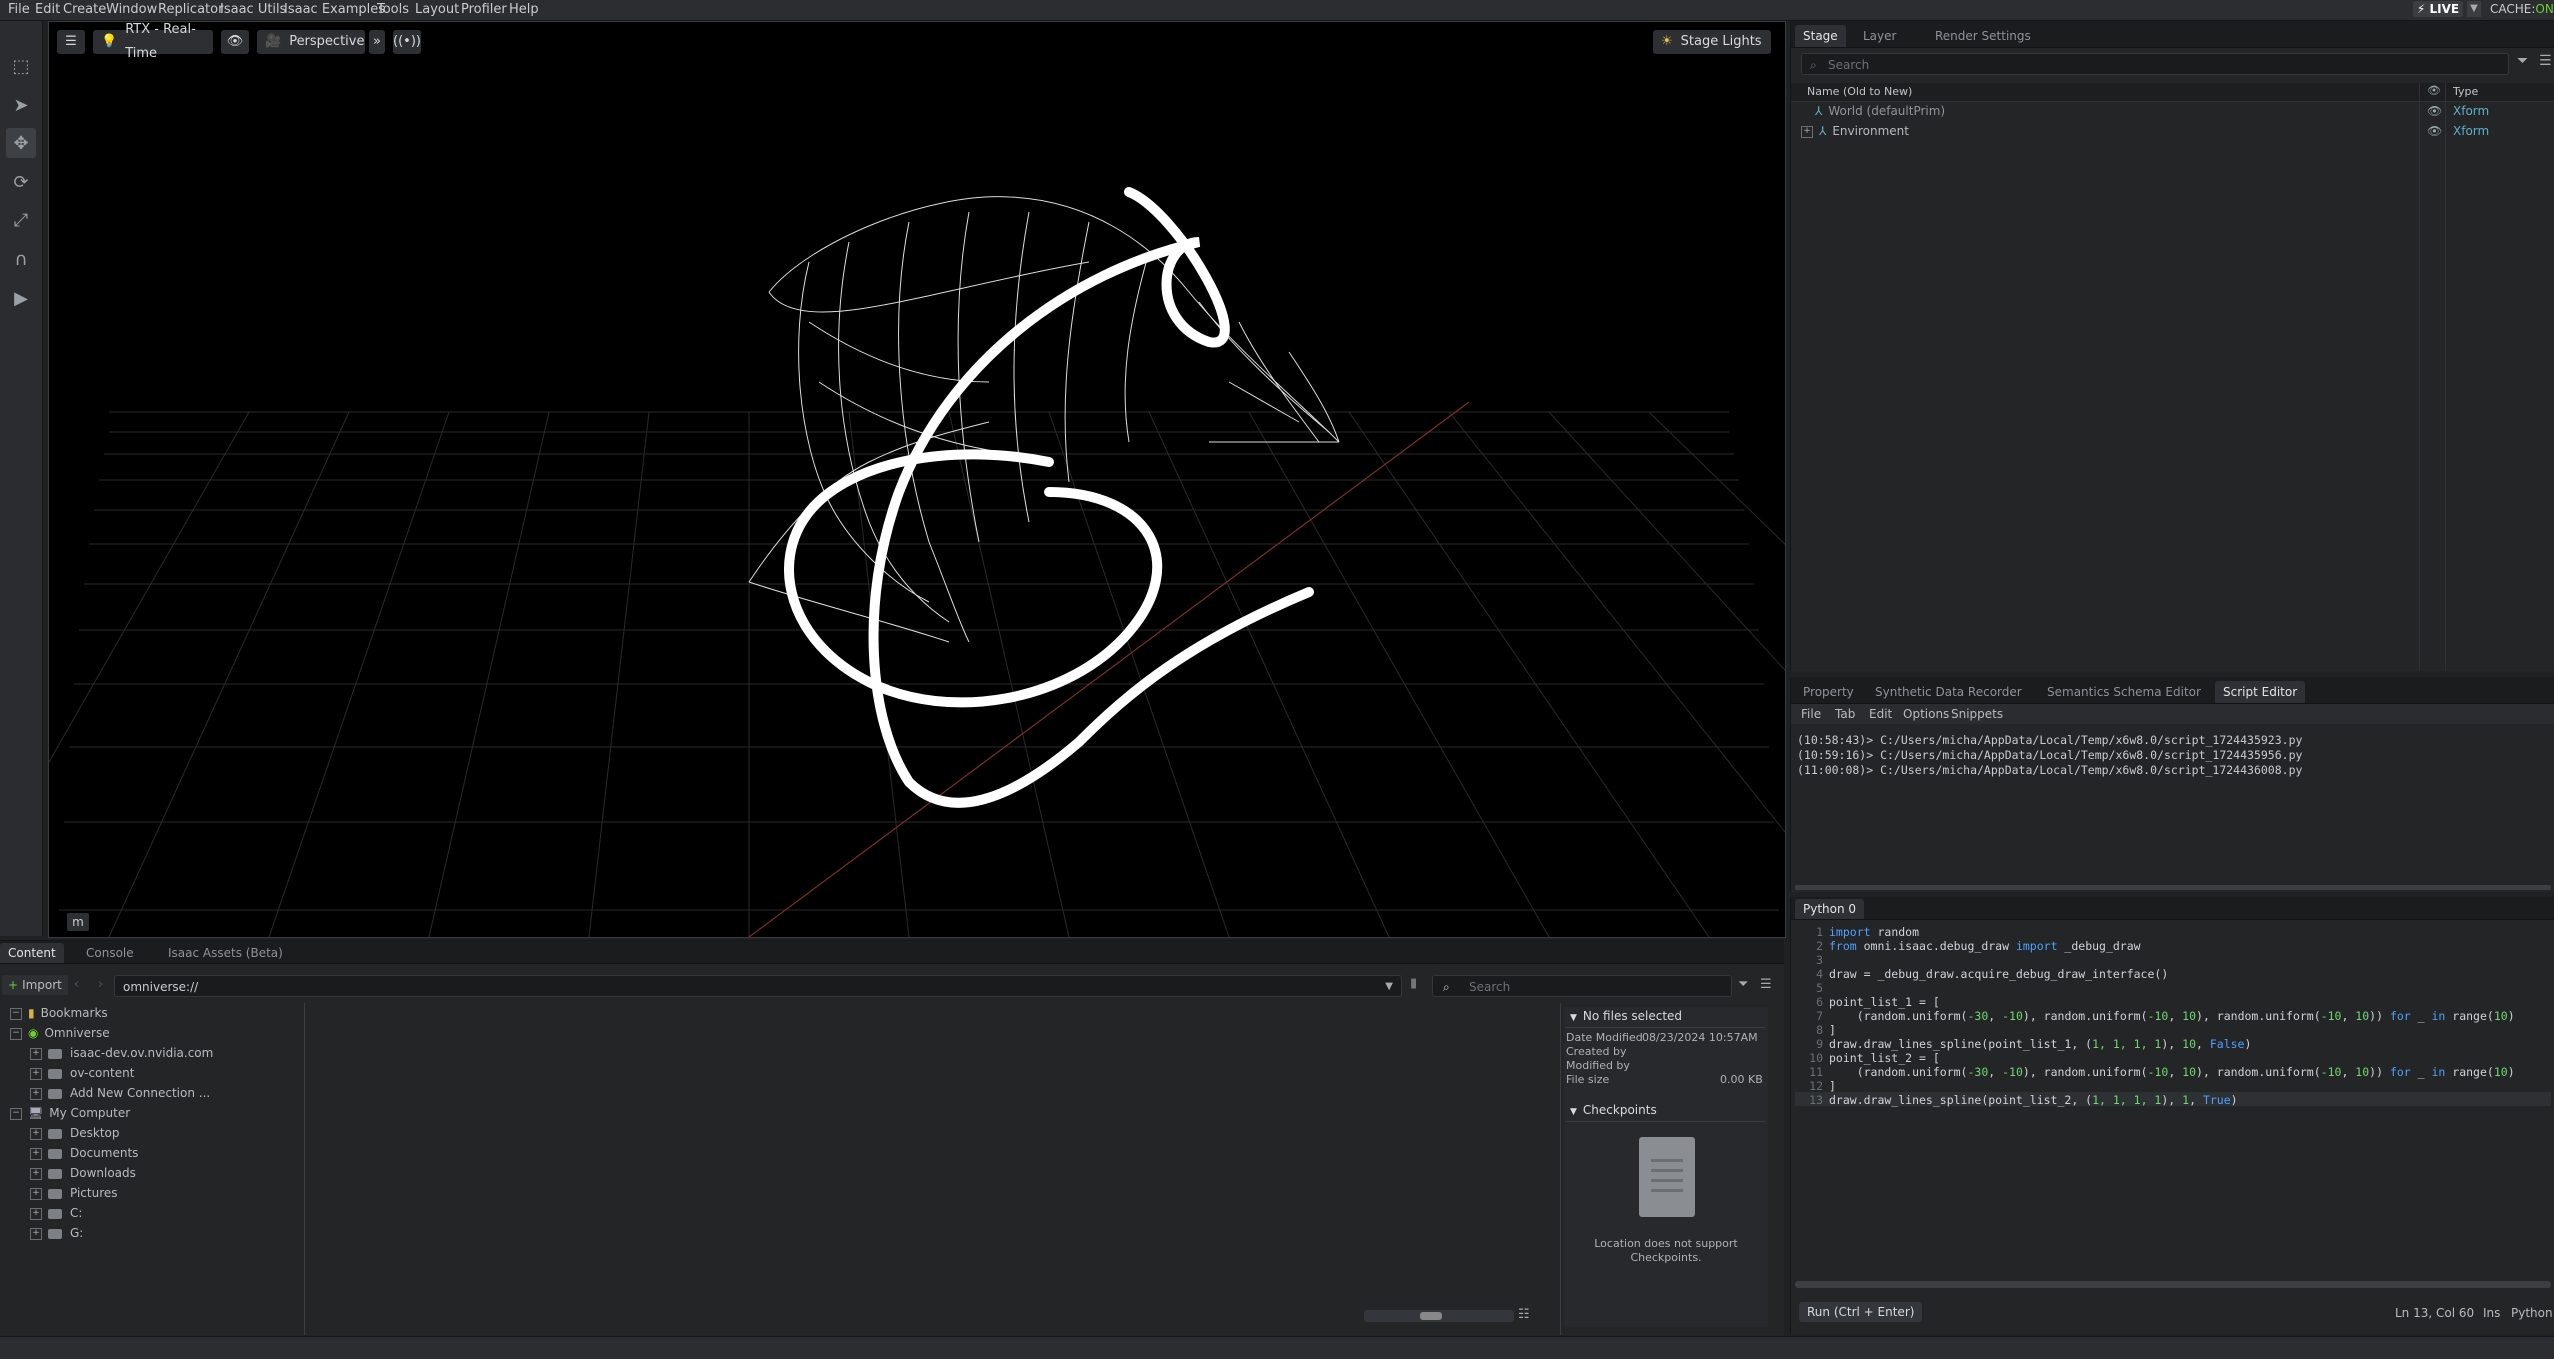  Describe the element at coordinates (1861, 1312) in the screenshot. I see `run-button: Run (Ctrl + Enter)` at that location.